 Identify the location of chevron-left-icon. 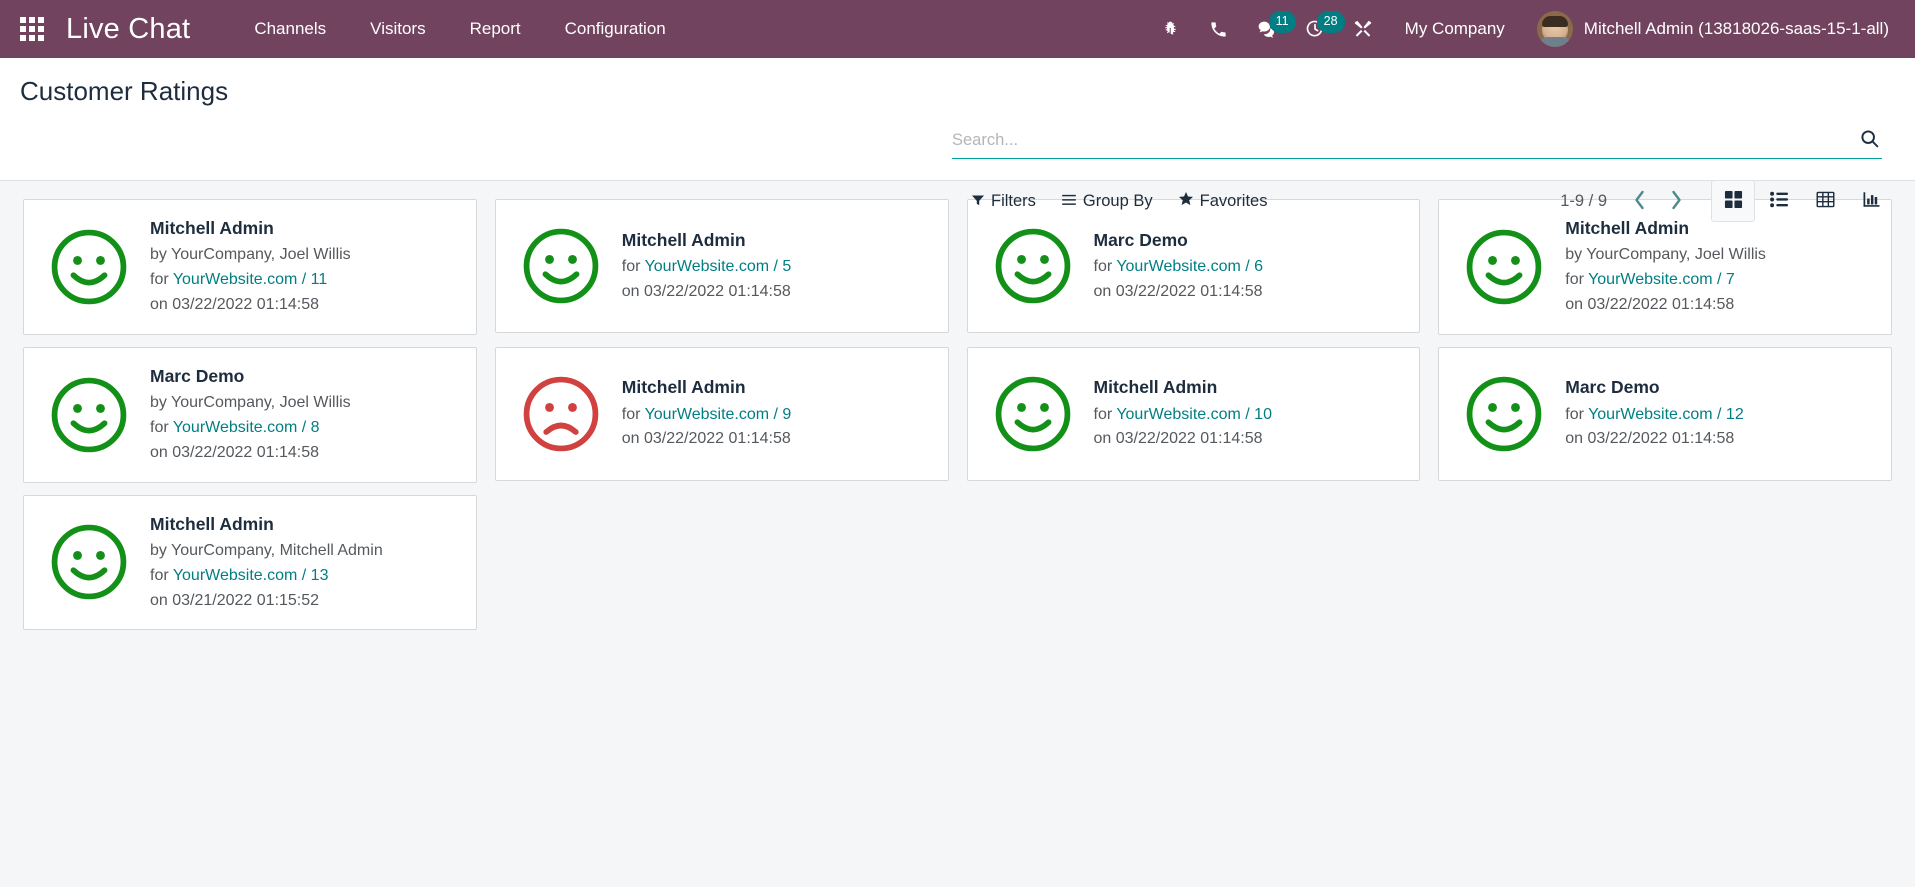
(1639, 201).